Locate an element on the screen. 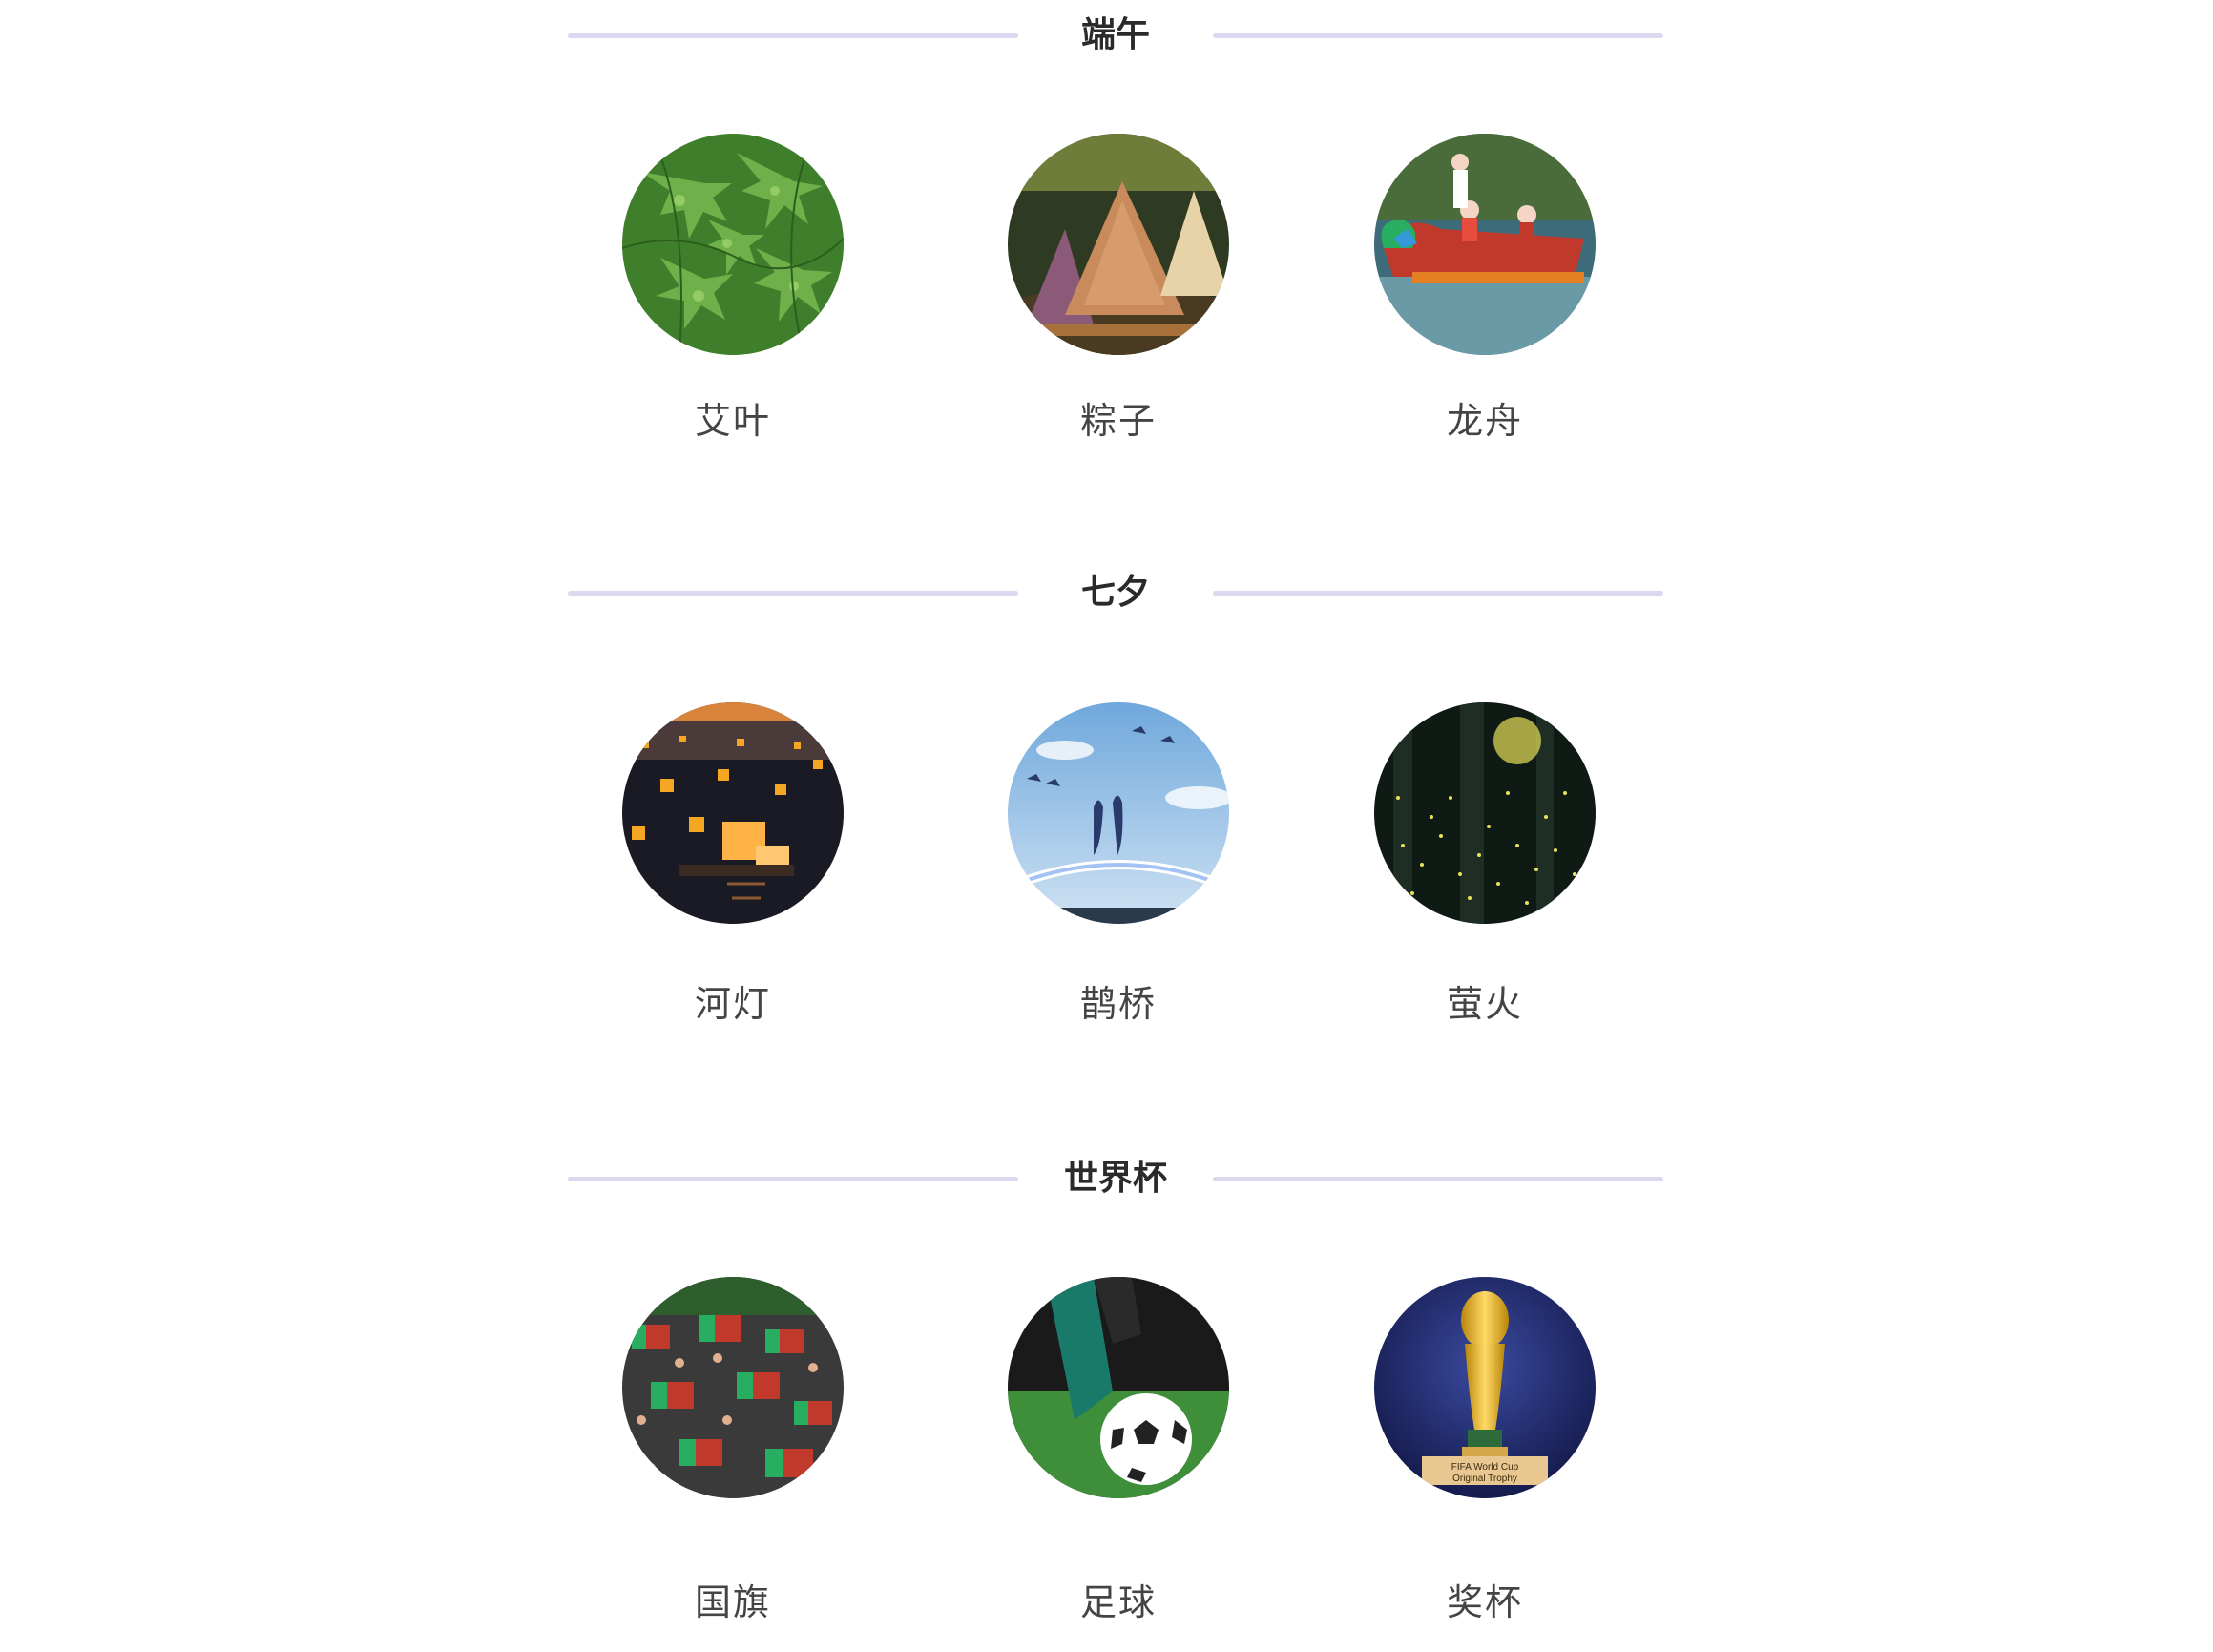 This screenshot has width=2213, height=1652. item-card: 足球 is located at coordinates (1118, 1450).